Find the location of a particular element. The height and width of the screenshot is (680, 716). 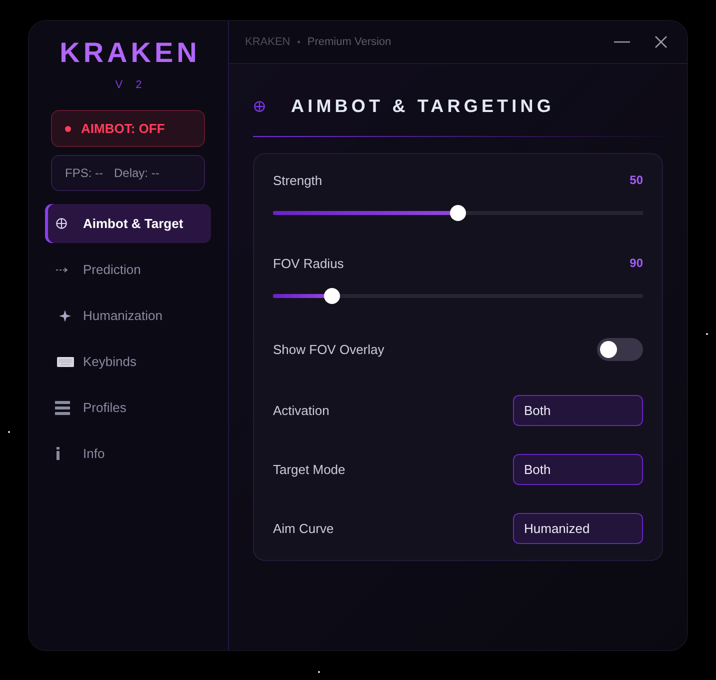

nav-item: Profiles is located at coordinates (128, 407).